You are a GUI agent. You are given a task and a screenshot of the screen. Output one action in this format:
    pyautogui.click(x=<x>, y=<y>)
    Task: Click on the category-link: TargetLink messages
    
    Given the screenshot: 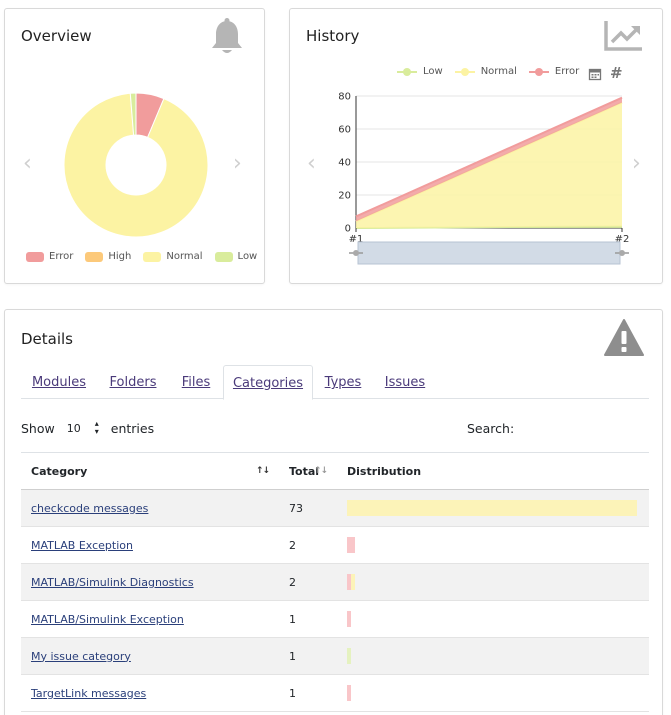 What is the action you would take?
    pyautogui.click(x=88, y=693)
    